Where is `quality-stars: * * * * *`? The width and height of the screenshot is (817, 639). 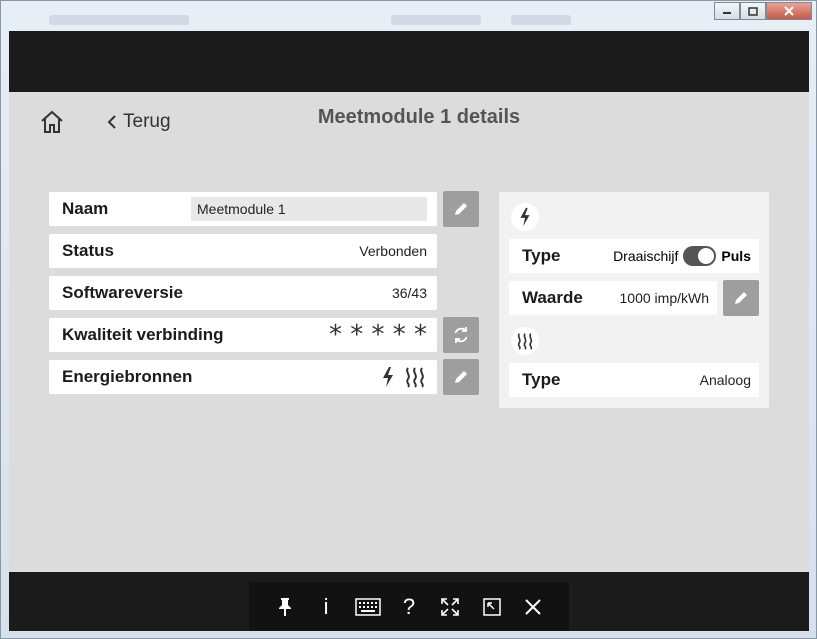
quality-stars: * * * * * is located at coordinates (377, 335).